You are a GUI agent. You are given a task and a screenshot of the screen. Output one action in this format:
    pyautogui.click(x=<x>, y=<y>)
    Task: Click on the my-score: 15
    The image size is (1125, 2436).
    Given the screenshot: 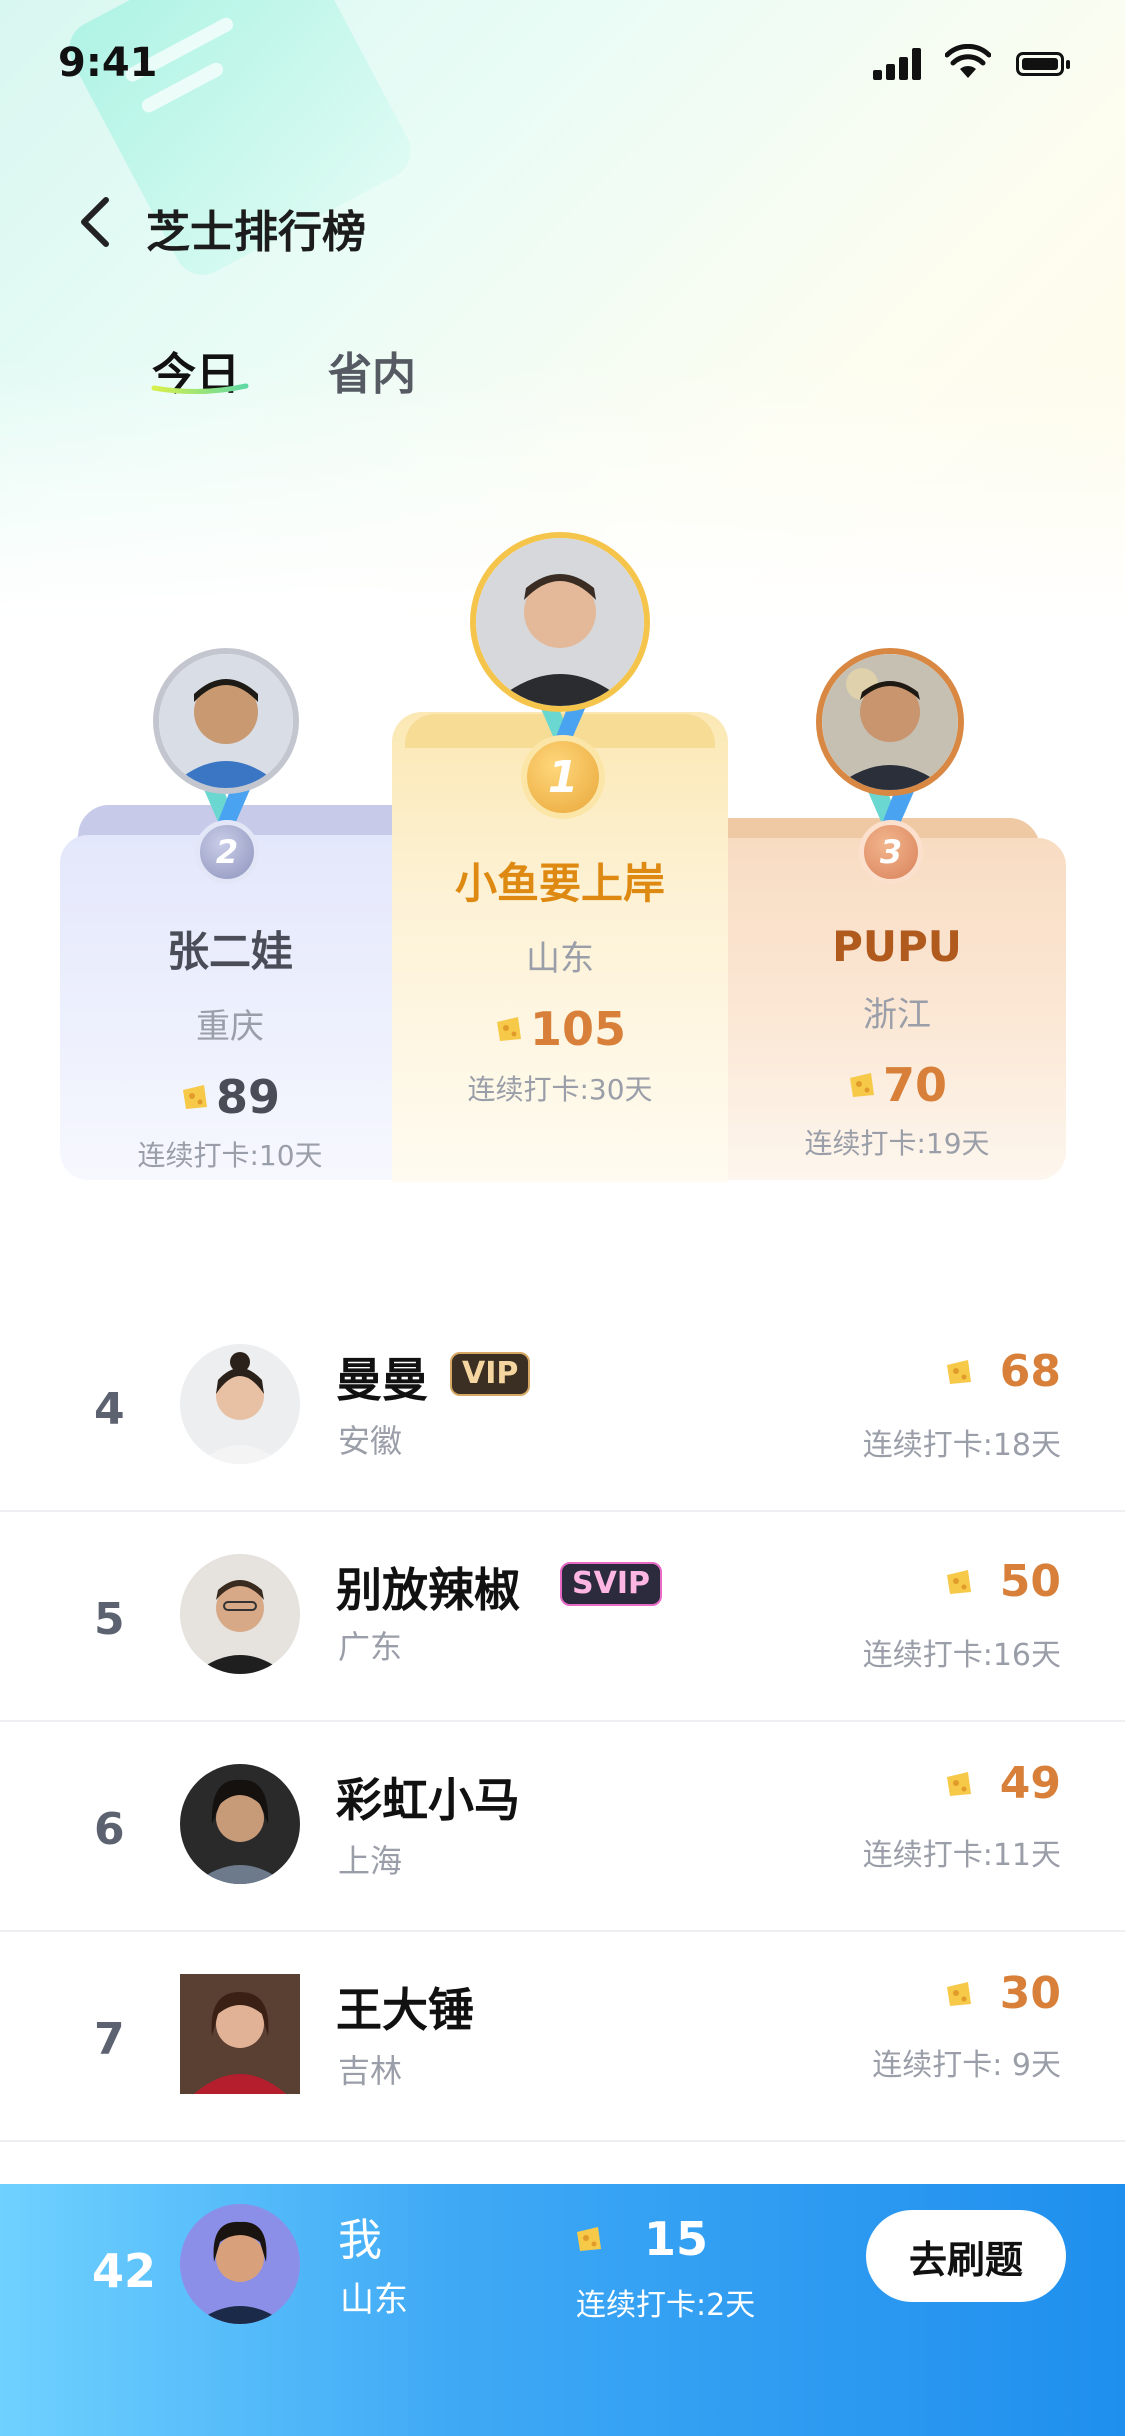 What is the action you would take?
    pyautogui.click(x=641, y=2239)
    